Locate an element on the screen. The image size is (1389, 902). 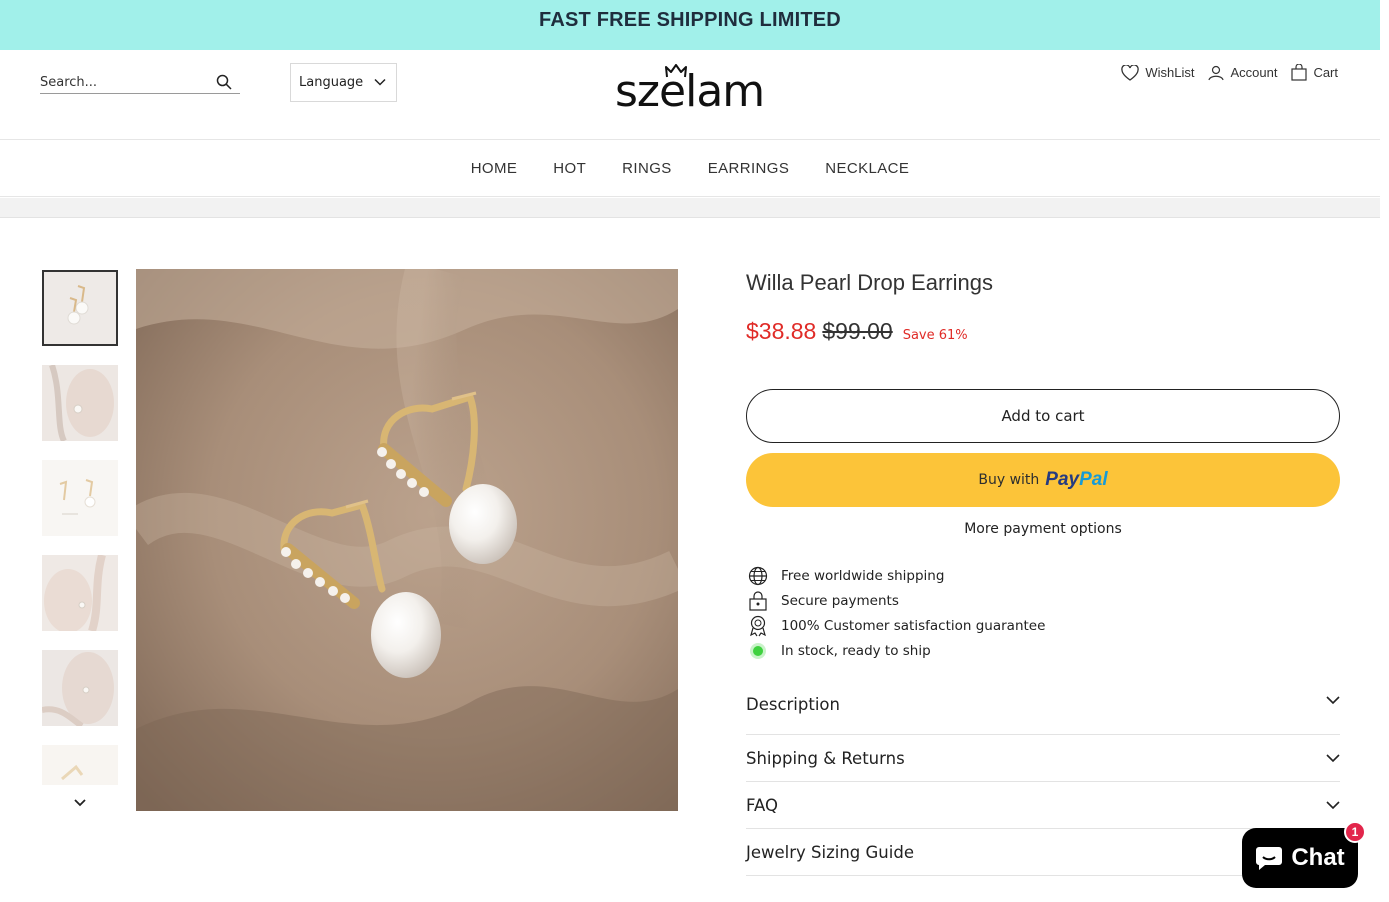
paypal-logo: PayPal is located at coordinates (1076, 480).